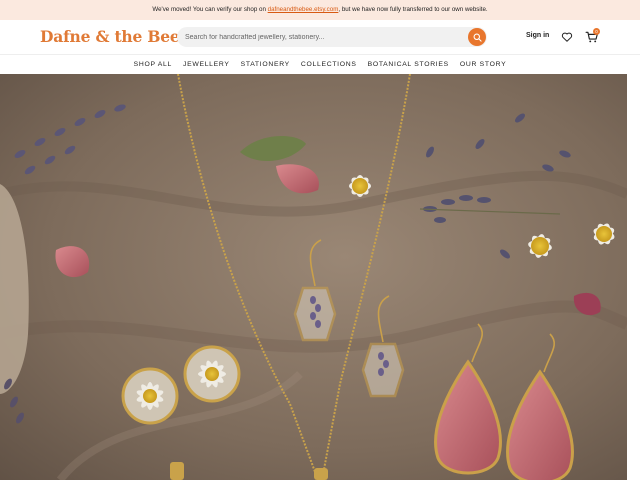 This screenshot has width=640, height=480. What do you see at coordinates (265, 64) in the screenshot?
I see `nav-stationery: STATIONERY` at bounding box center [265, 64].